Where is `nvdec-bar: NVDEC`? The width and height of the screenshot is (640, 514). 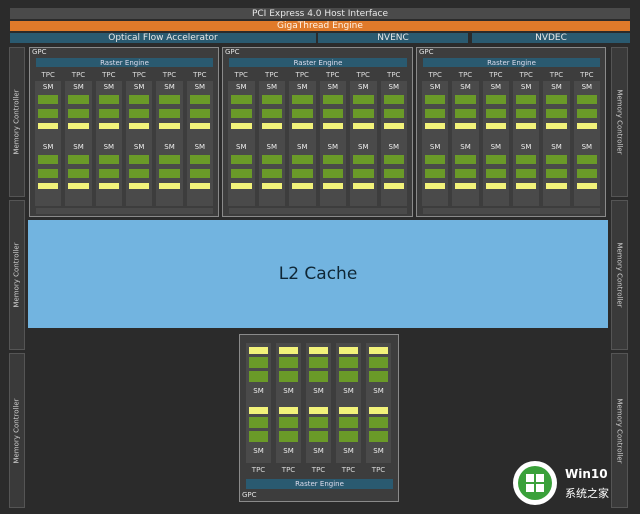
nvdec-bar: NVDEC is located at coordinates (551, 38).